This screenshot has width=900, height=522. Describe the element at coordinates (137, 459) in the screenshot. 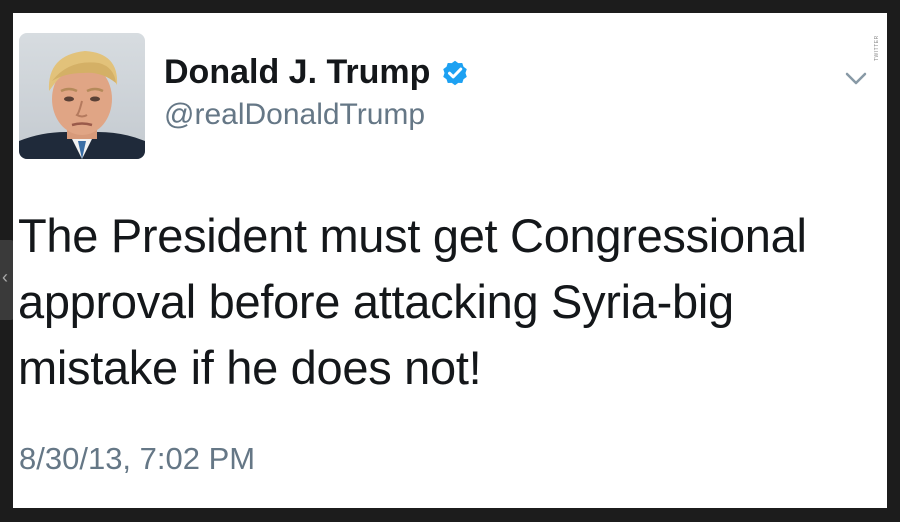

I see `tweet-timestamp: 8/30/13, 7:02 PM` at that location.